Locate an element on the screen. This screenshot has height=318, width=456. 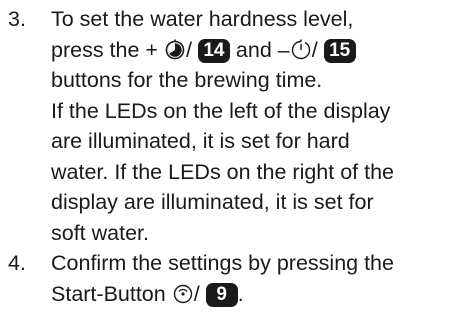
text-line: display are illuminated, it is set for is located at coordinates (212, 202).